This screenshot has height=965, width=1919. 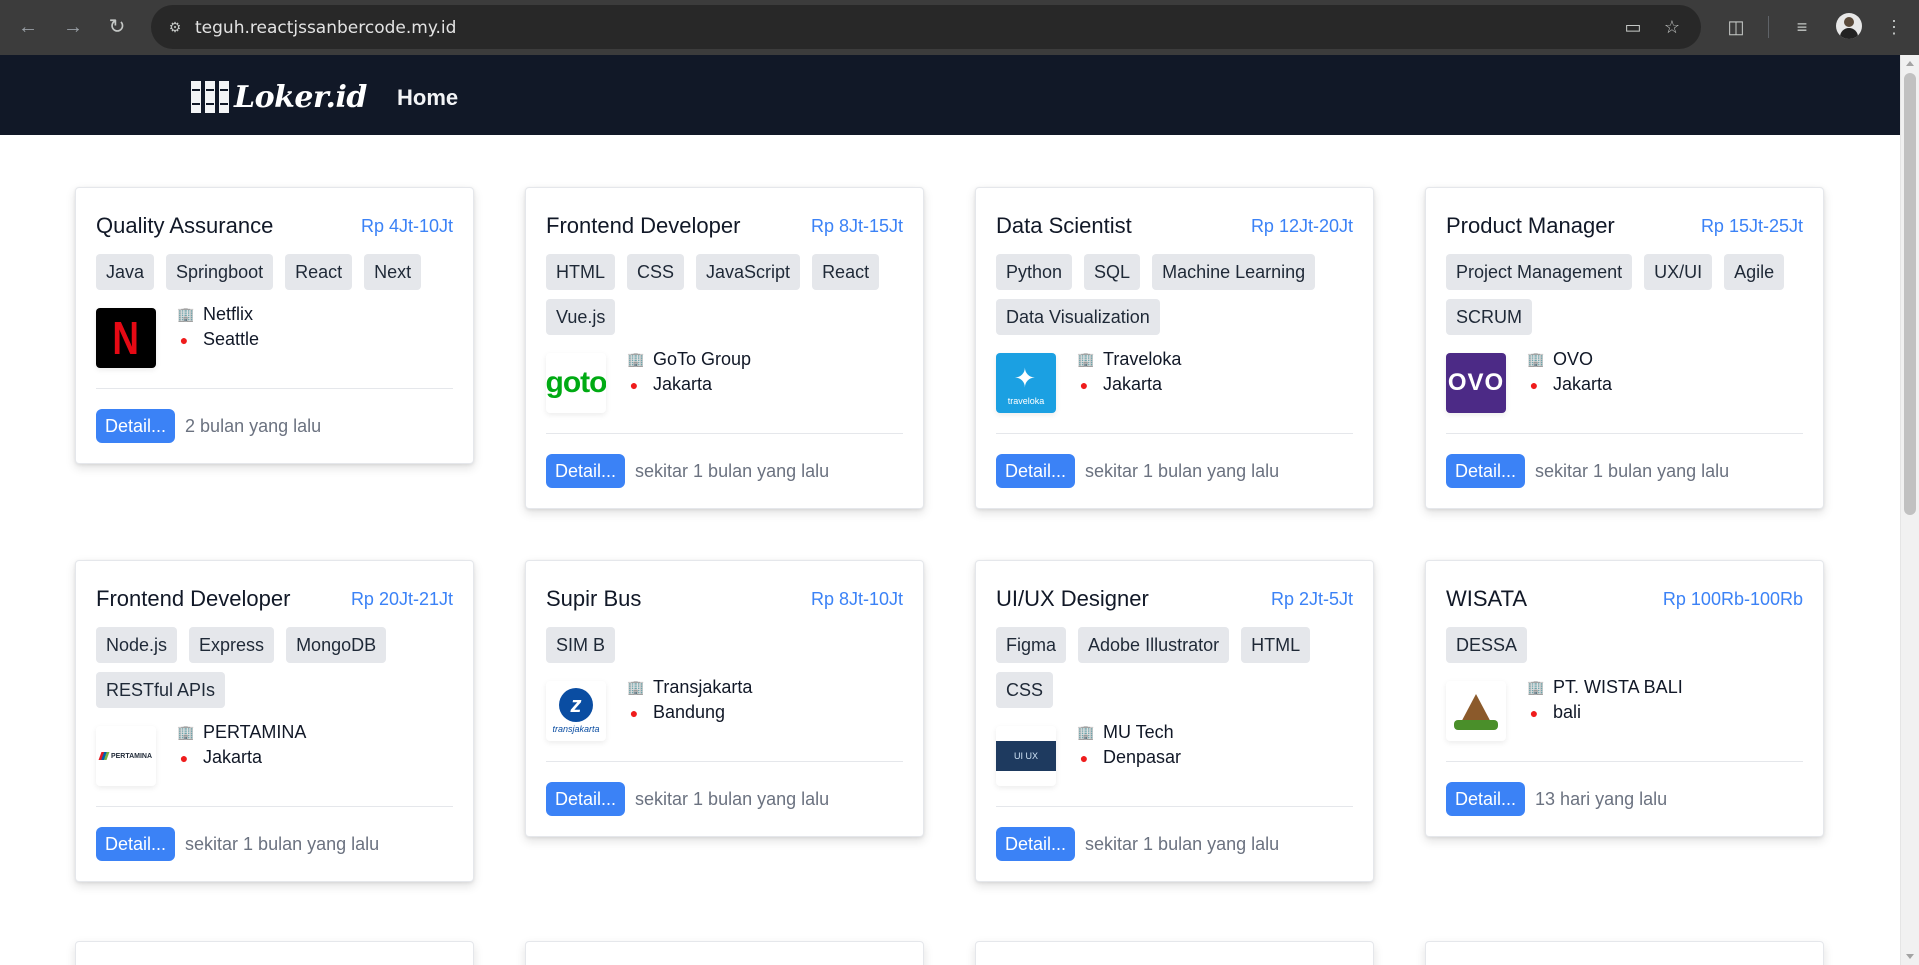 I want to click on company-city: Denpasar, so click(x=1142, y=757).